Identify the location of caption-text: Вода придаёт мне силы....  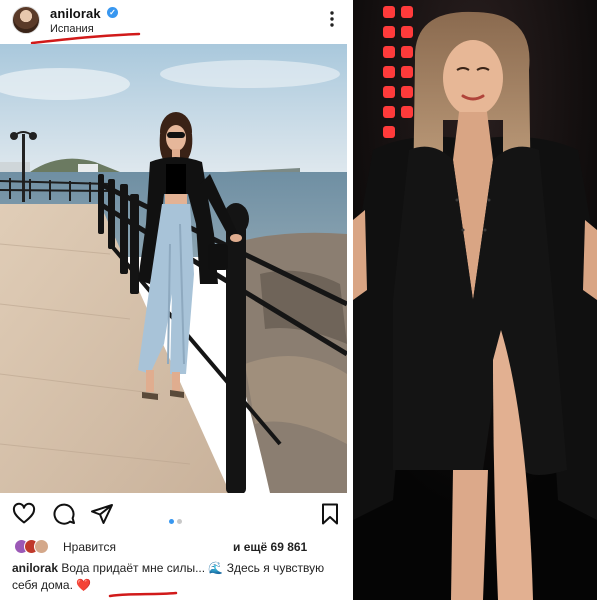
(133, 568).